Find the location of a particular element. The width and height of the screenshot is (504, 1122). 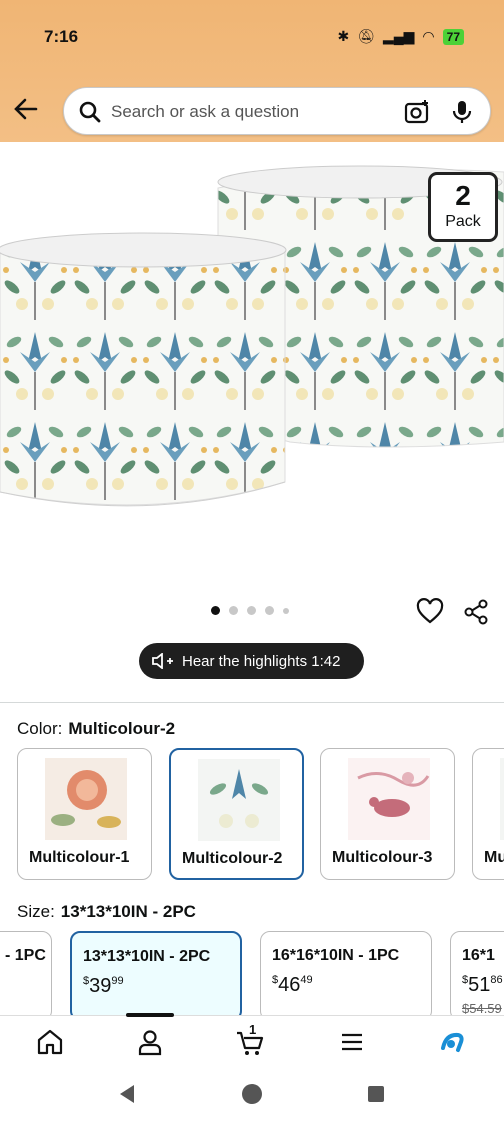

share-icon is located at coordinates (476, 612).